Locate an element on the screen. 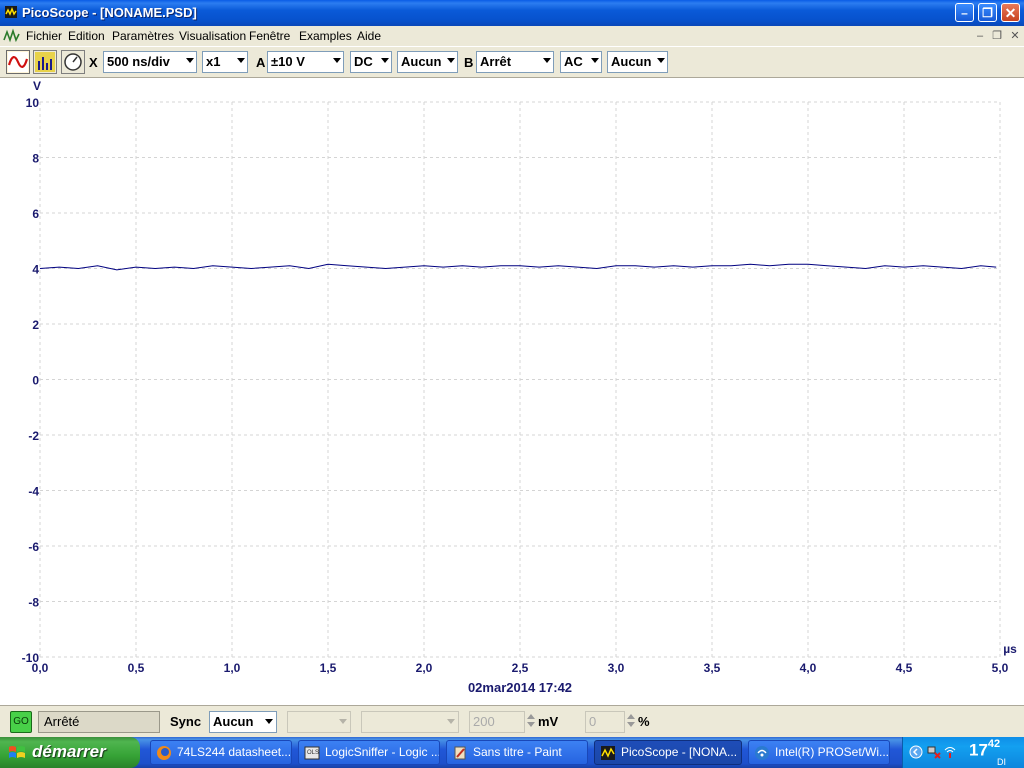  x-axis-ticks: 0,0 0,5 1,0 1,5 2,0 2,5 3,0 3,5 4,0 4,5 5,0 is located at coordinates (520, 668).